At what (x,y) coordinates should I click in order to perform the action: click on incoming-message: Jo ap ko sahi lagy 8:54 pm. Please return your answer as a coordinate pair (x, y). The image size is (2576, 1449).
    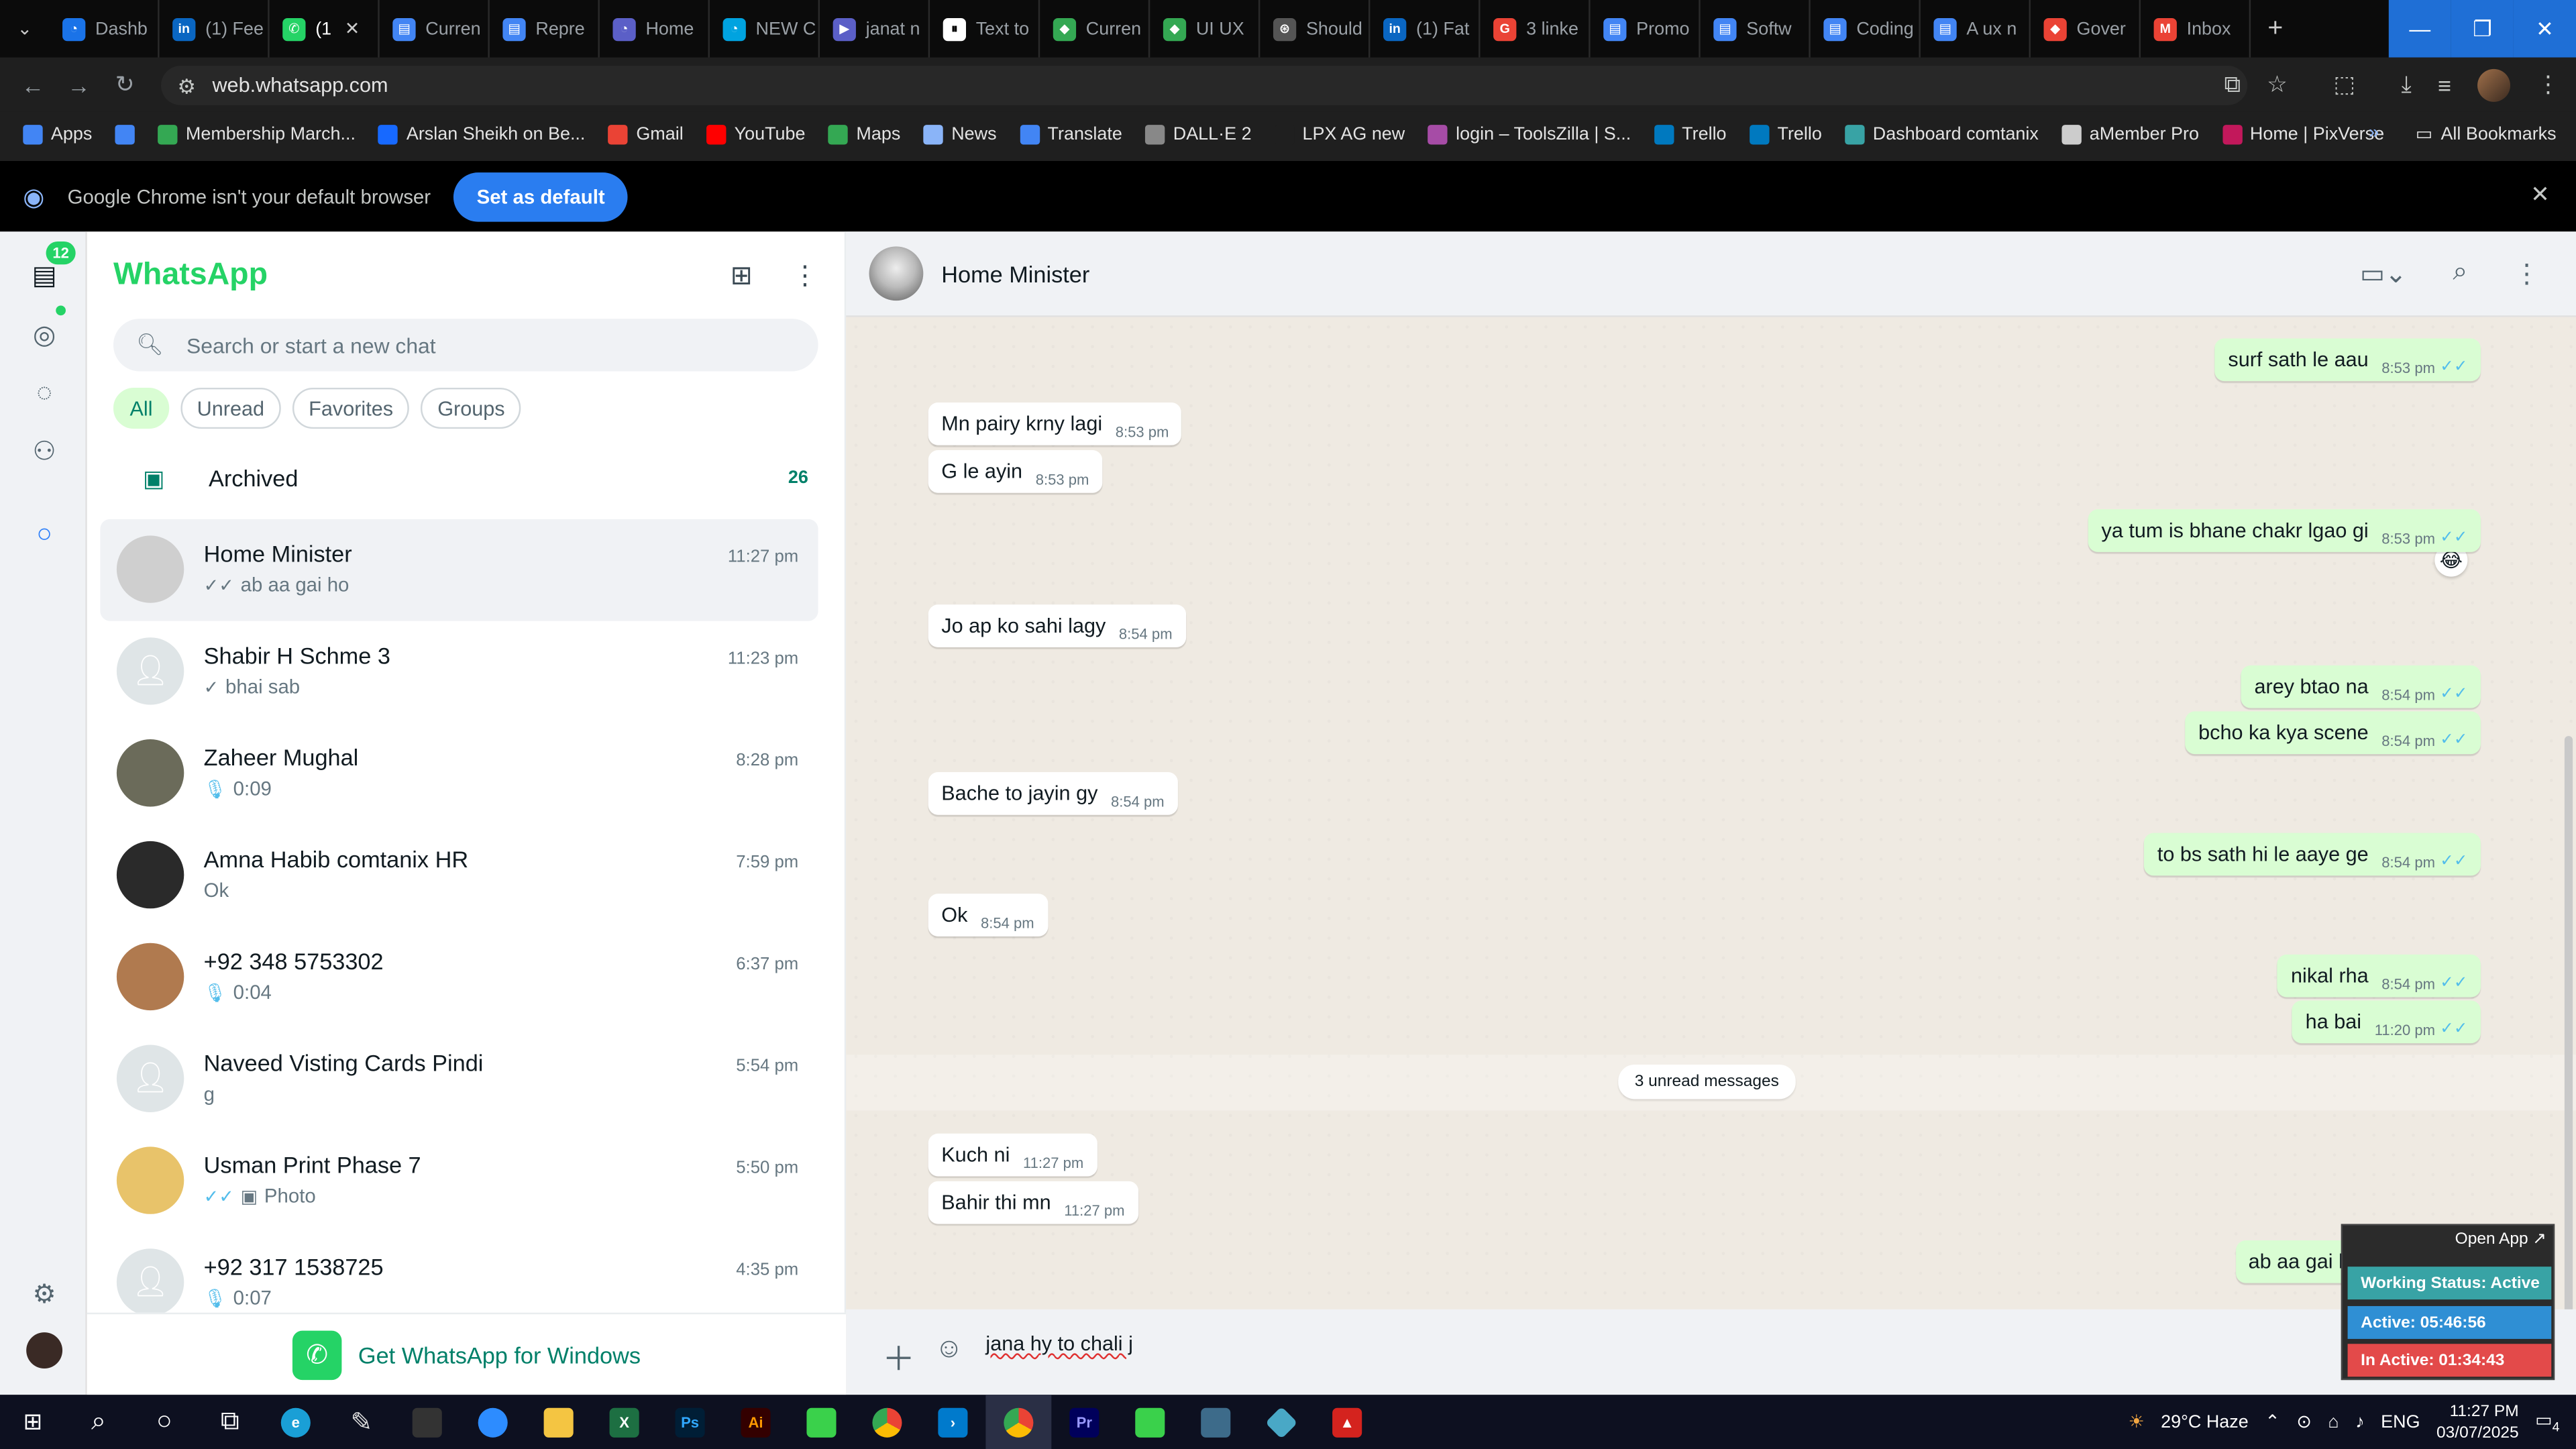
    Looking at the image, I should click on (1057, 625).